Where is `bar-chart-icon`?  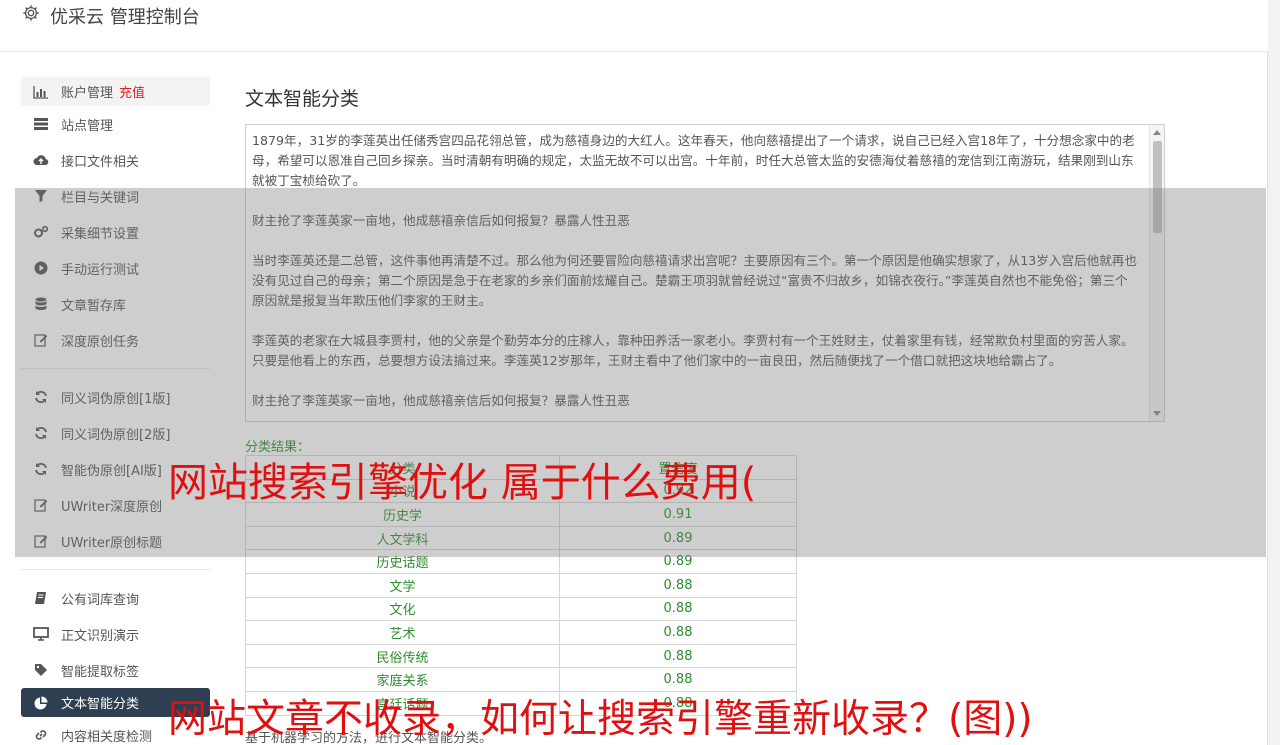
bar-chart-icon is located at coordinates (41, 92).